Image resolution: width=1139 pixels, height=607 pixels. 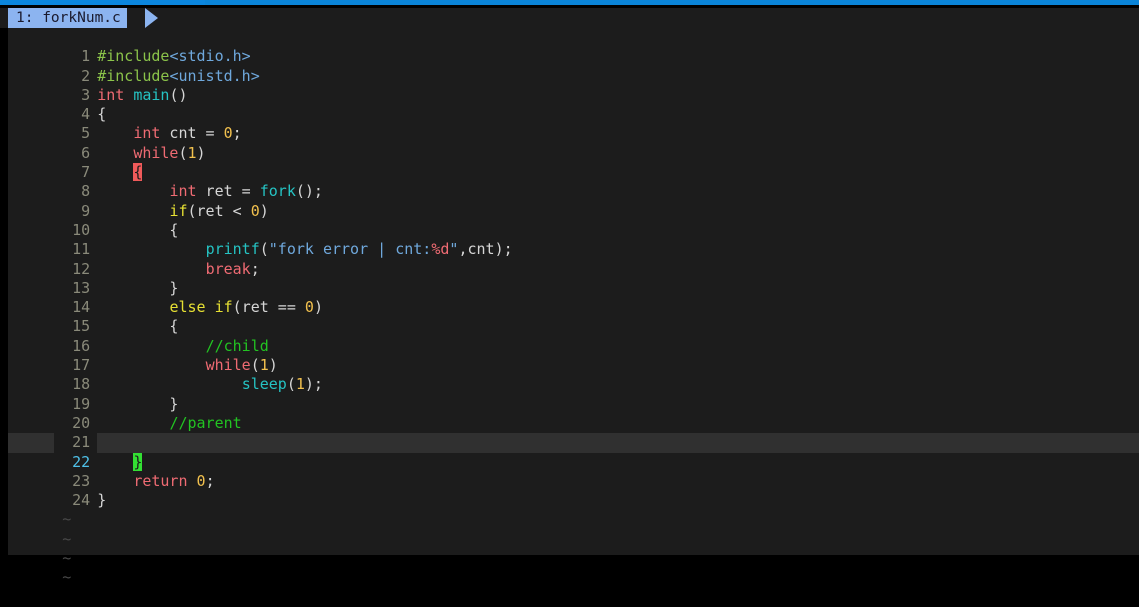 What do you see at coordinates (76, 269) in the screenshot?
I see `line-number: 12` at bounding box center [76, 269].